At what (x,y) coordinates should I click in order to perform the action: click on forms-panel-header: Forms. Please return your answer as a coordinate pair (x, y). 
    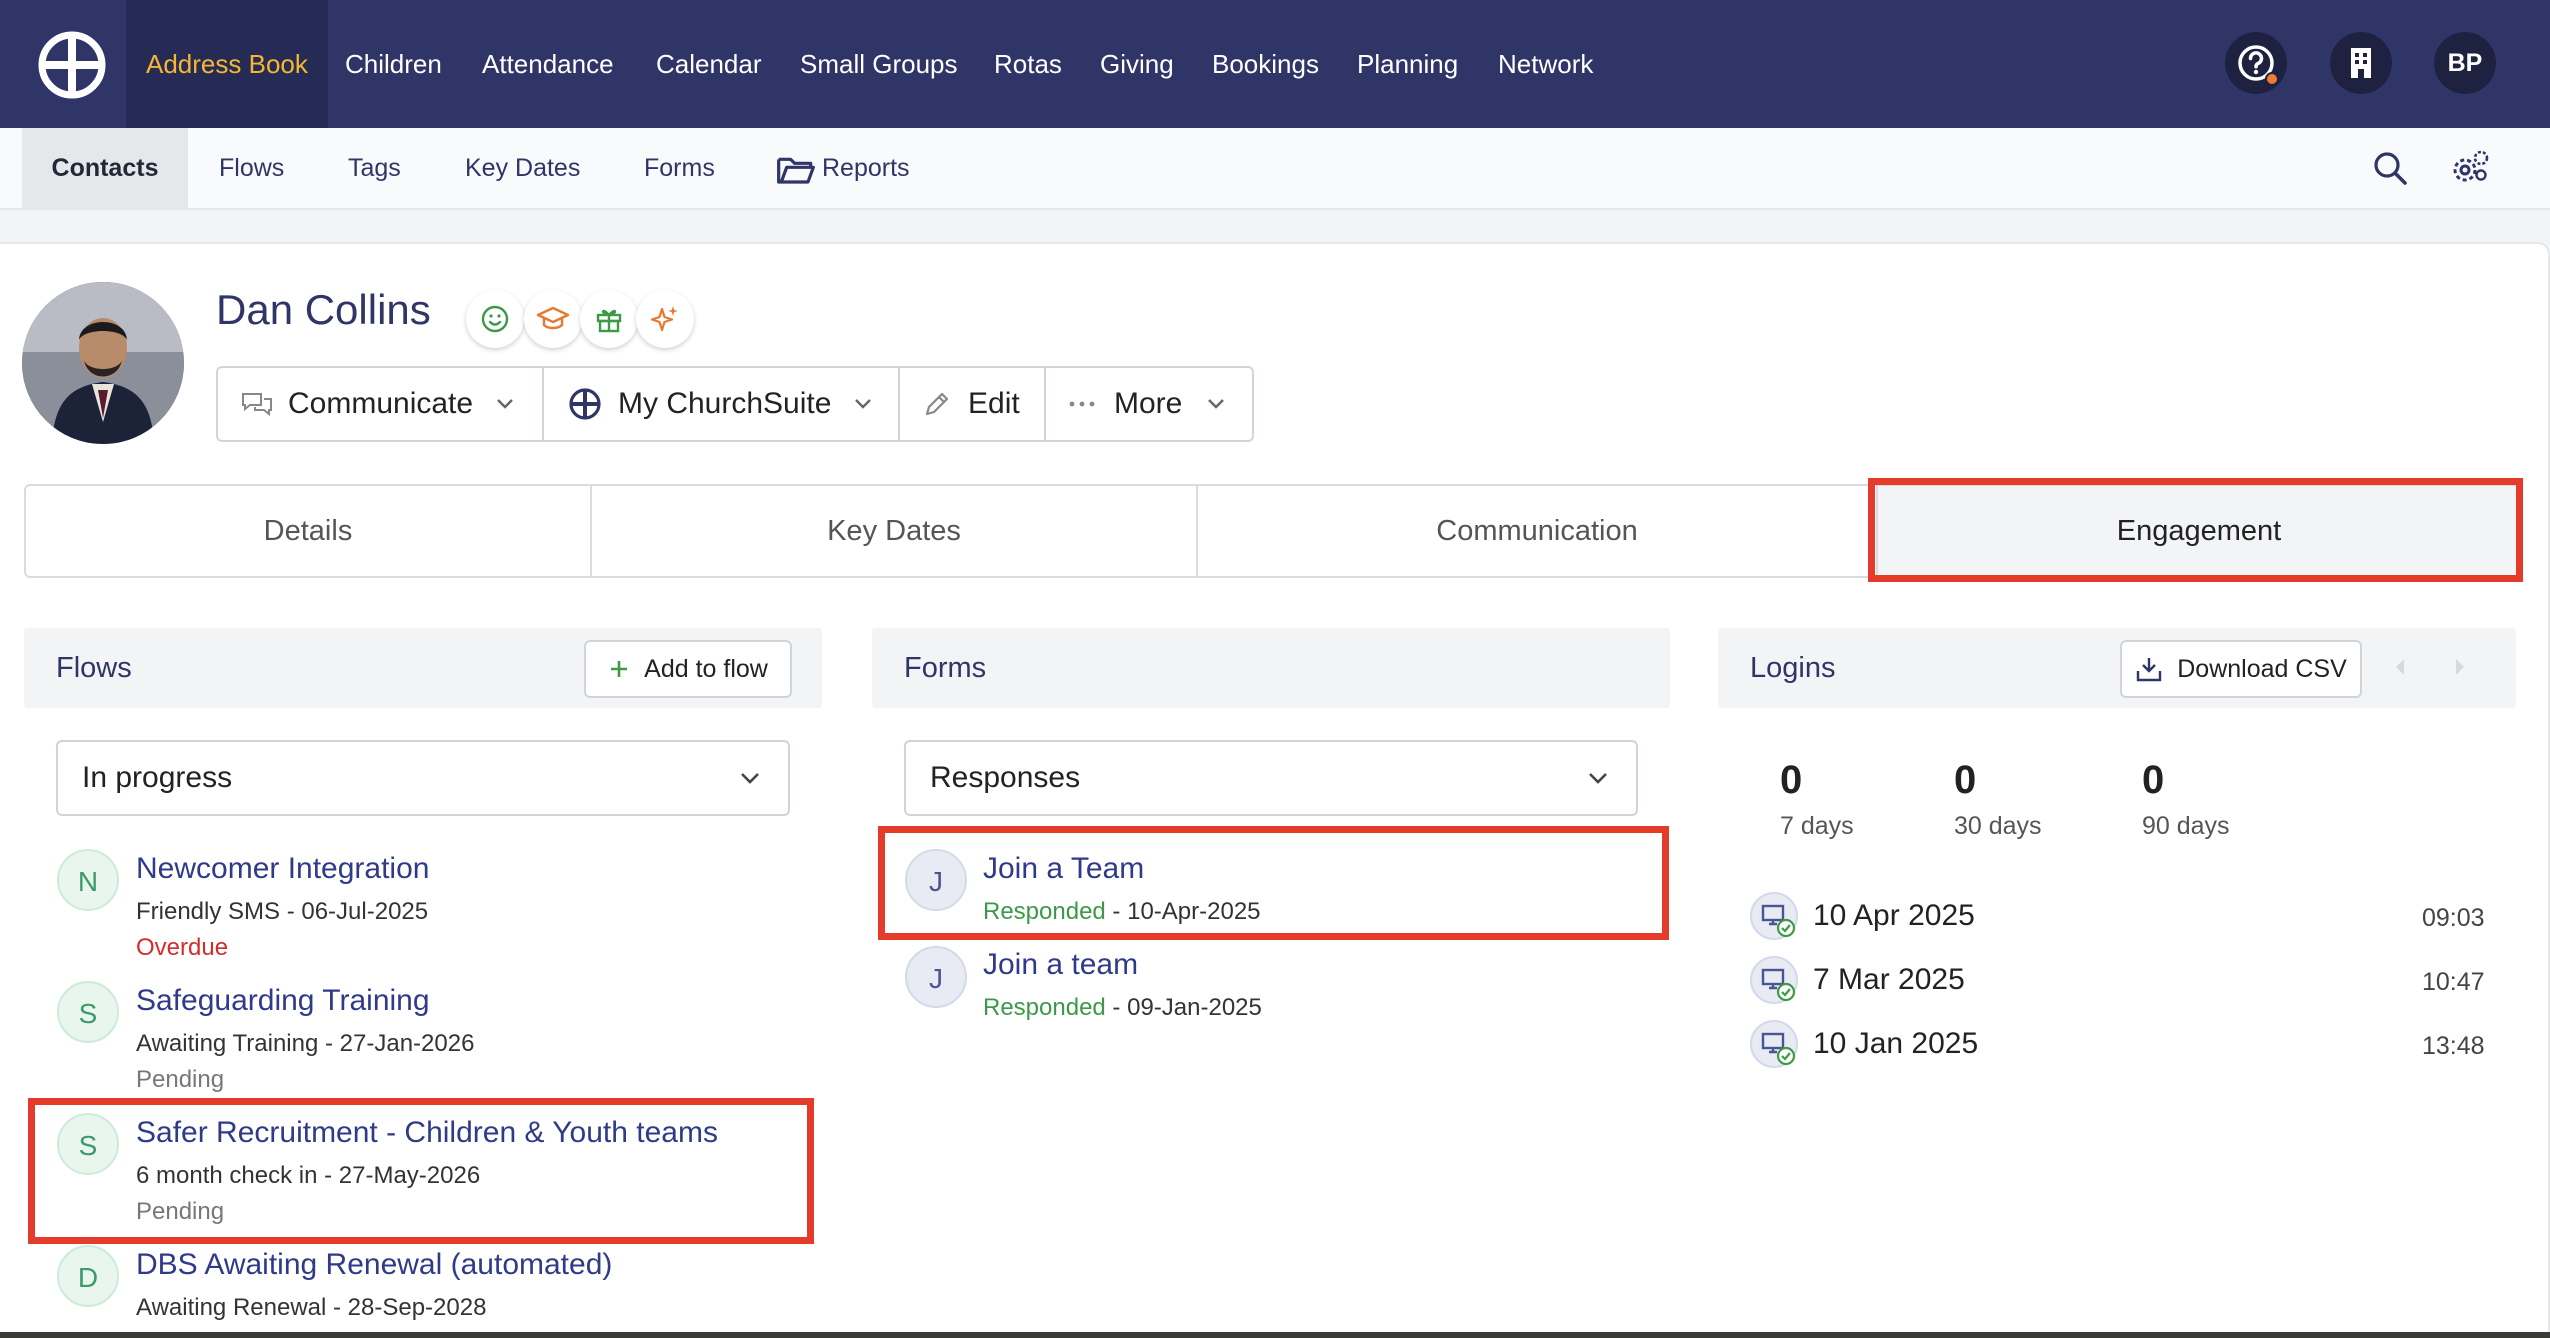
    Looking at the image, I should click on (1271, 668).